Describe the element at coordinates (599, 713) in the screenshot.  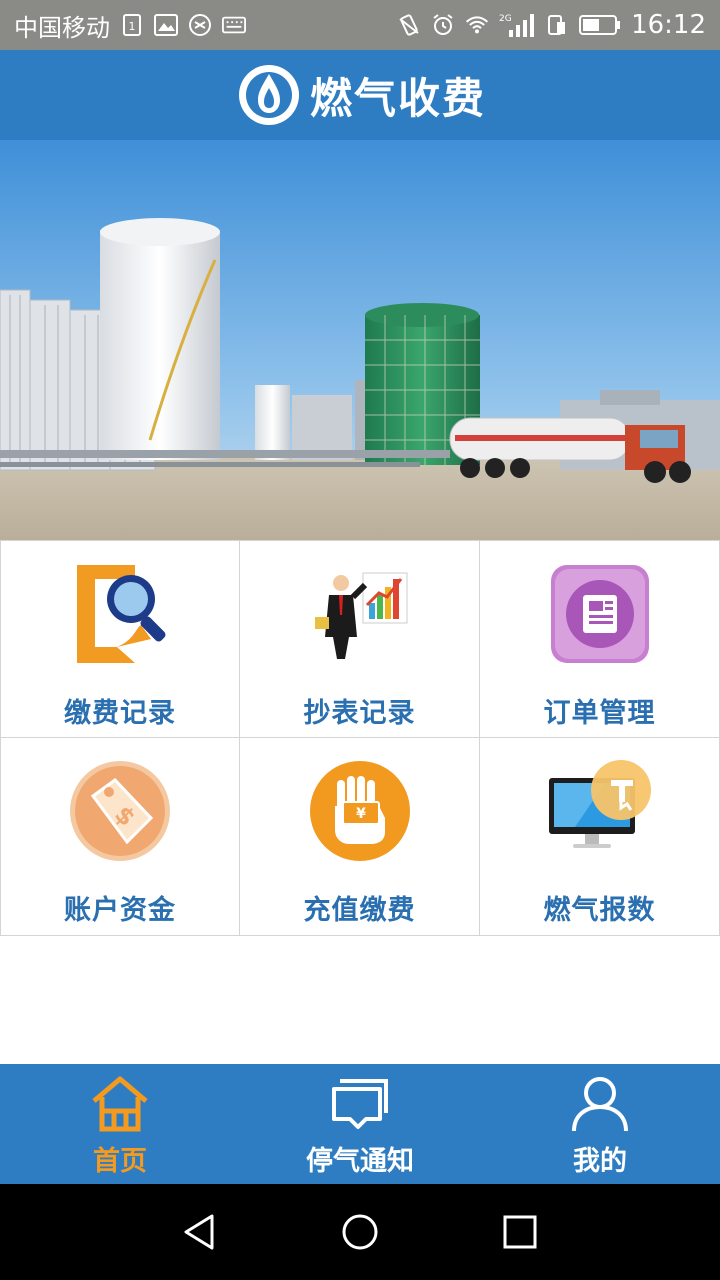
I see `menu-item-label: 订单管理` at that location.